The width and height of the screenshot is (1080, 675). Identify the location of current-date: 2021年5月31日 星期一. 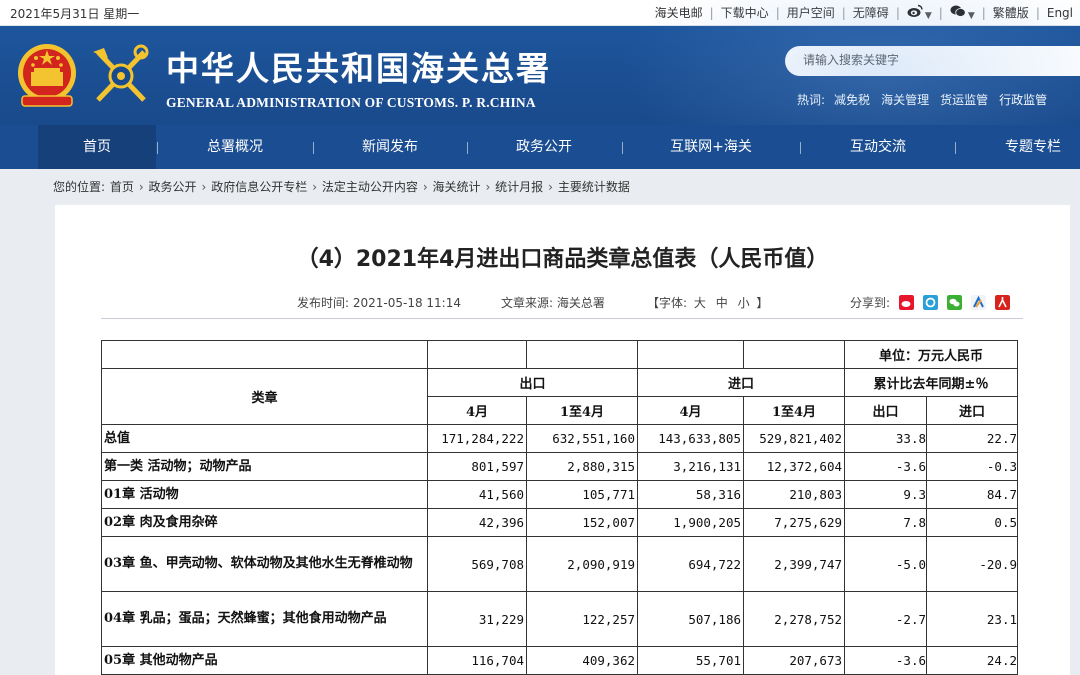
(75, 14).